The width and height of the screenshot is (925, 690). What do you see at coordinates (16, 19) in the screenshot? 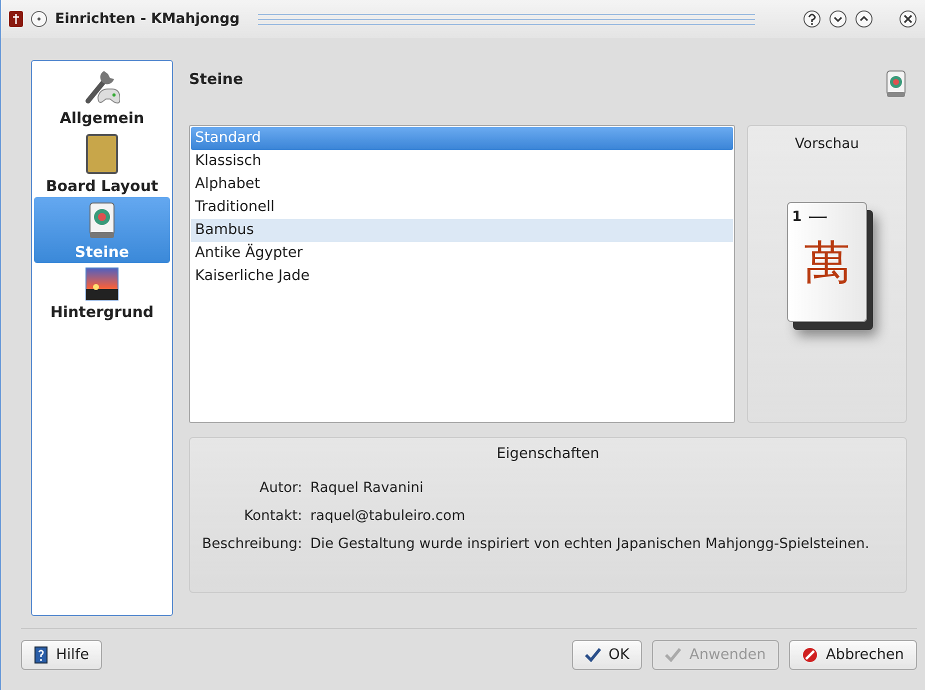
I see `app-icon` at bounding box center [16, 19].